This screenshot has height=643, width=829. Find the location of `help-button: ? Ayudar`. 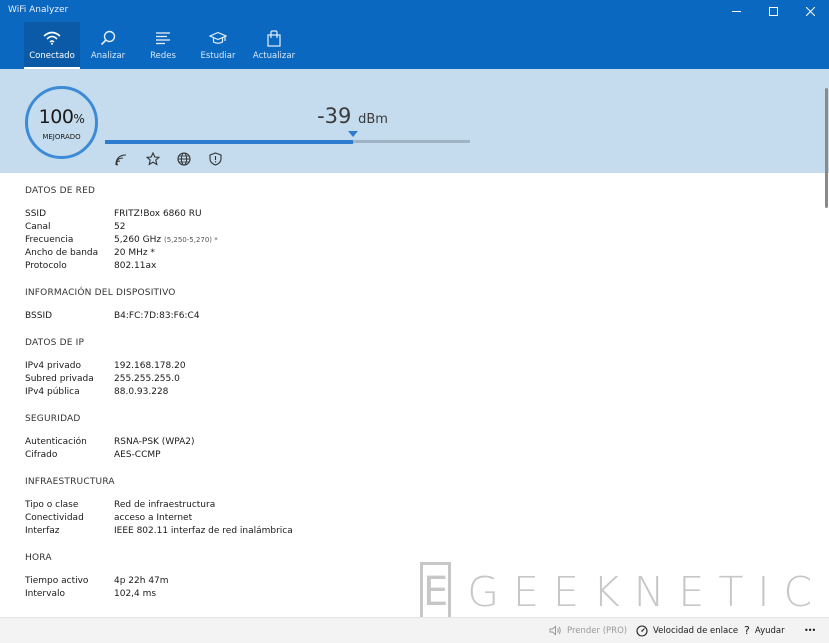

help-button: ? Ayudar is located at coordinates (764, 630).